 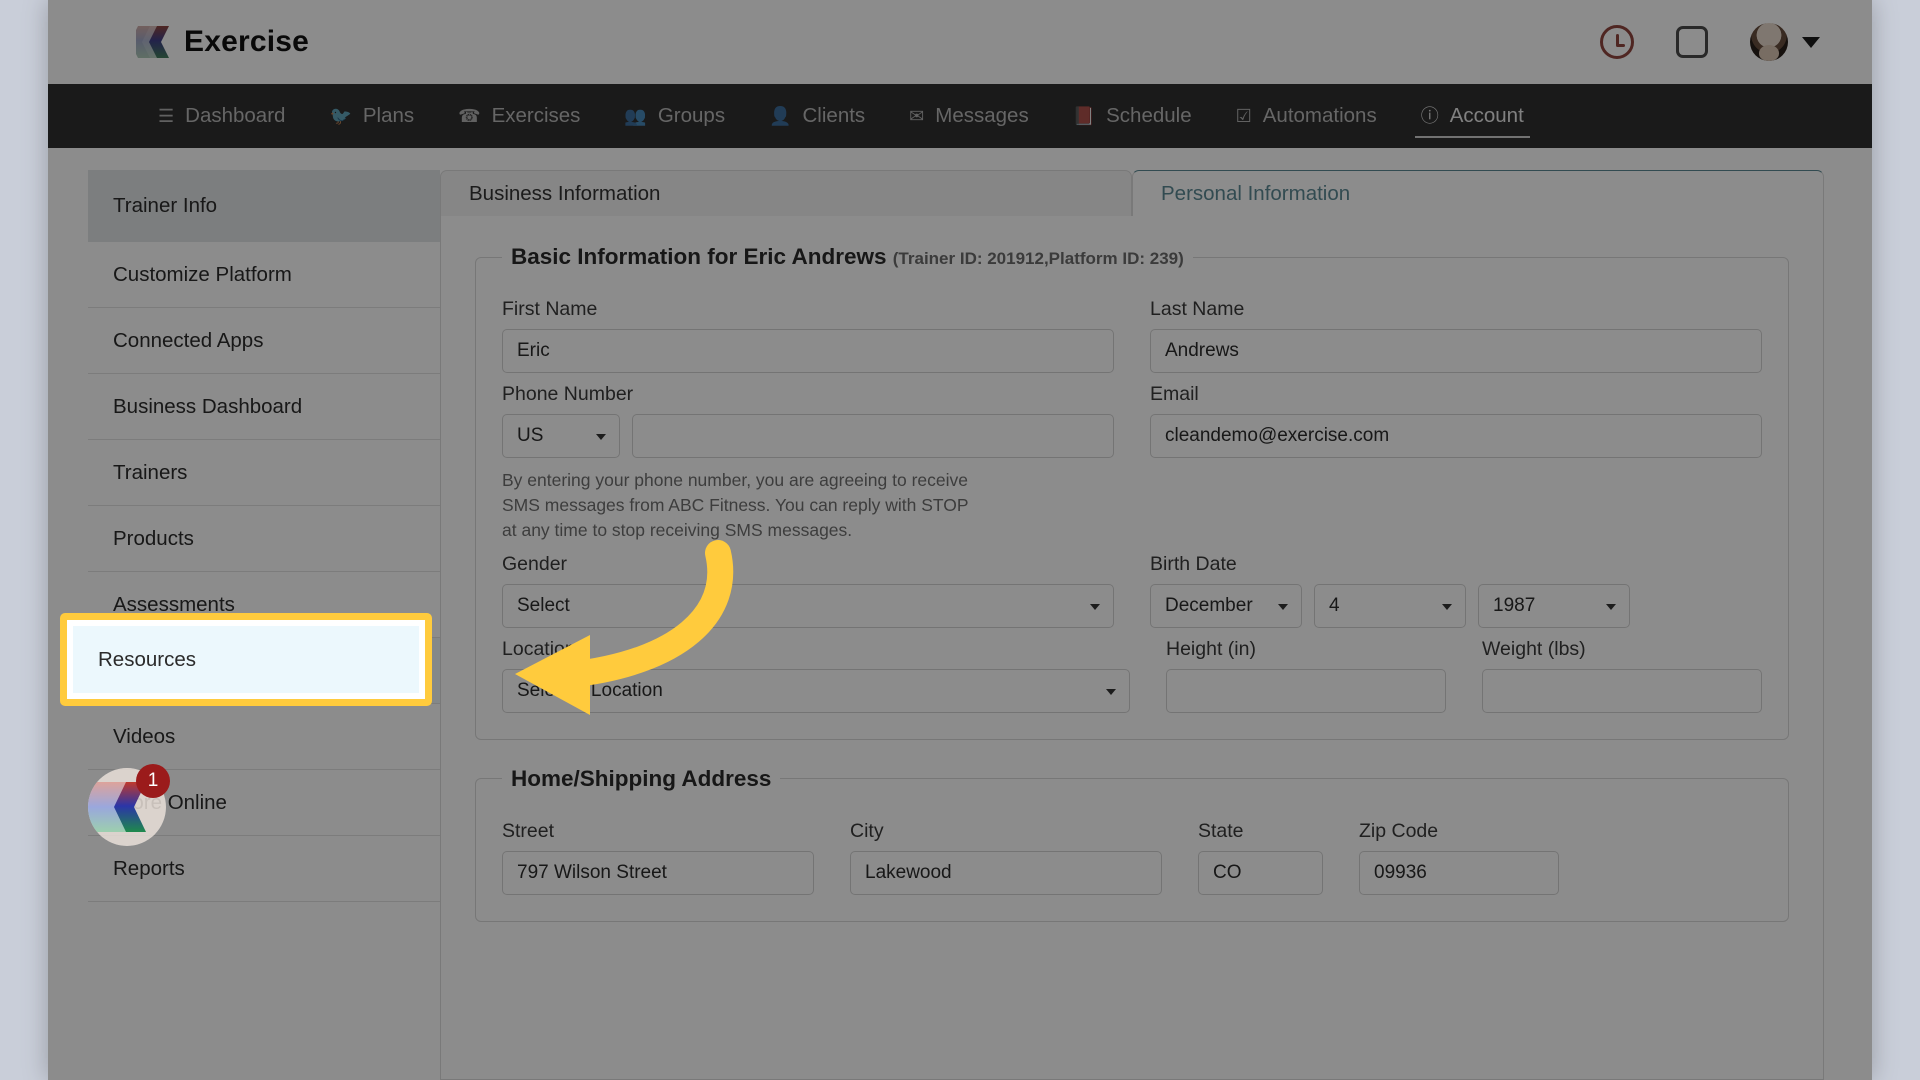 I want to click on nav-item-plans: 🐦 Plans, so click(x=371, y=116).